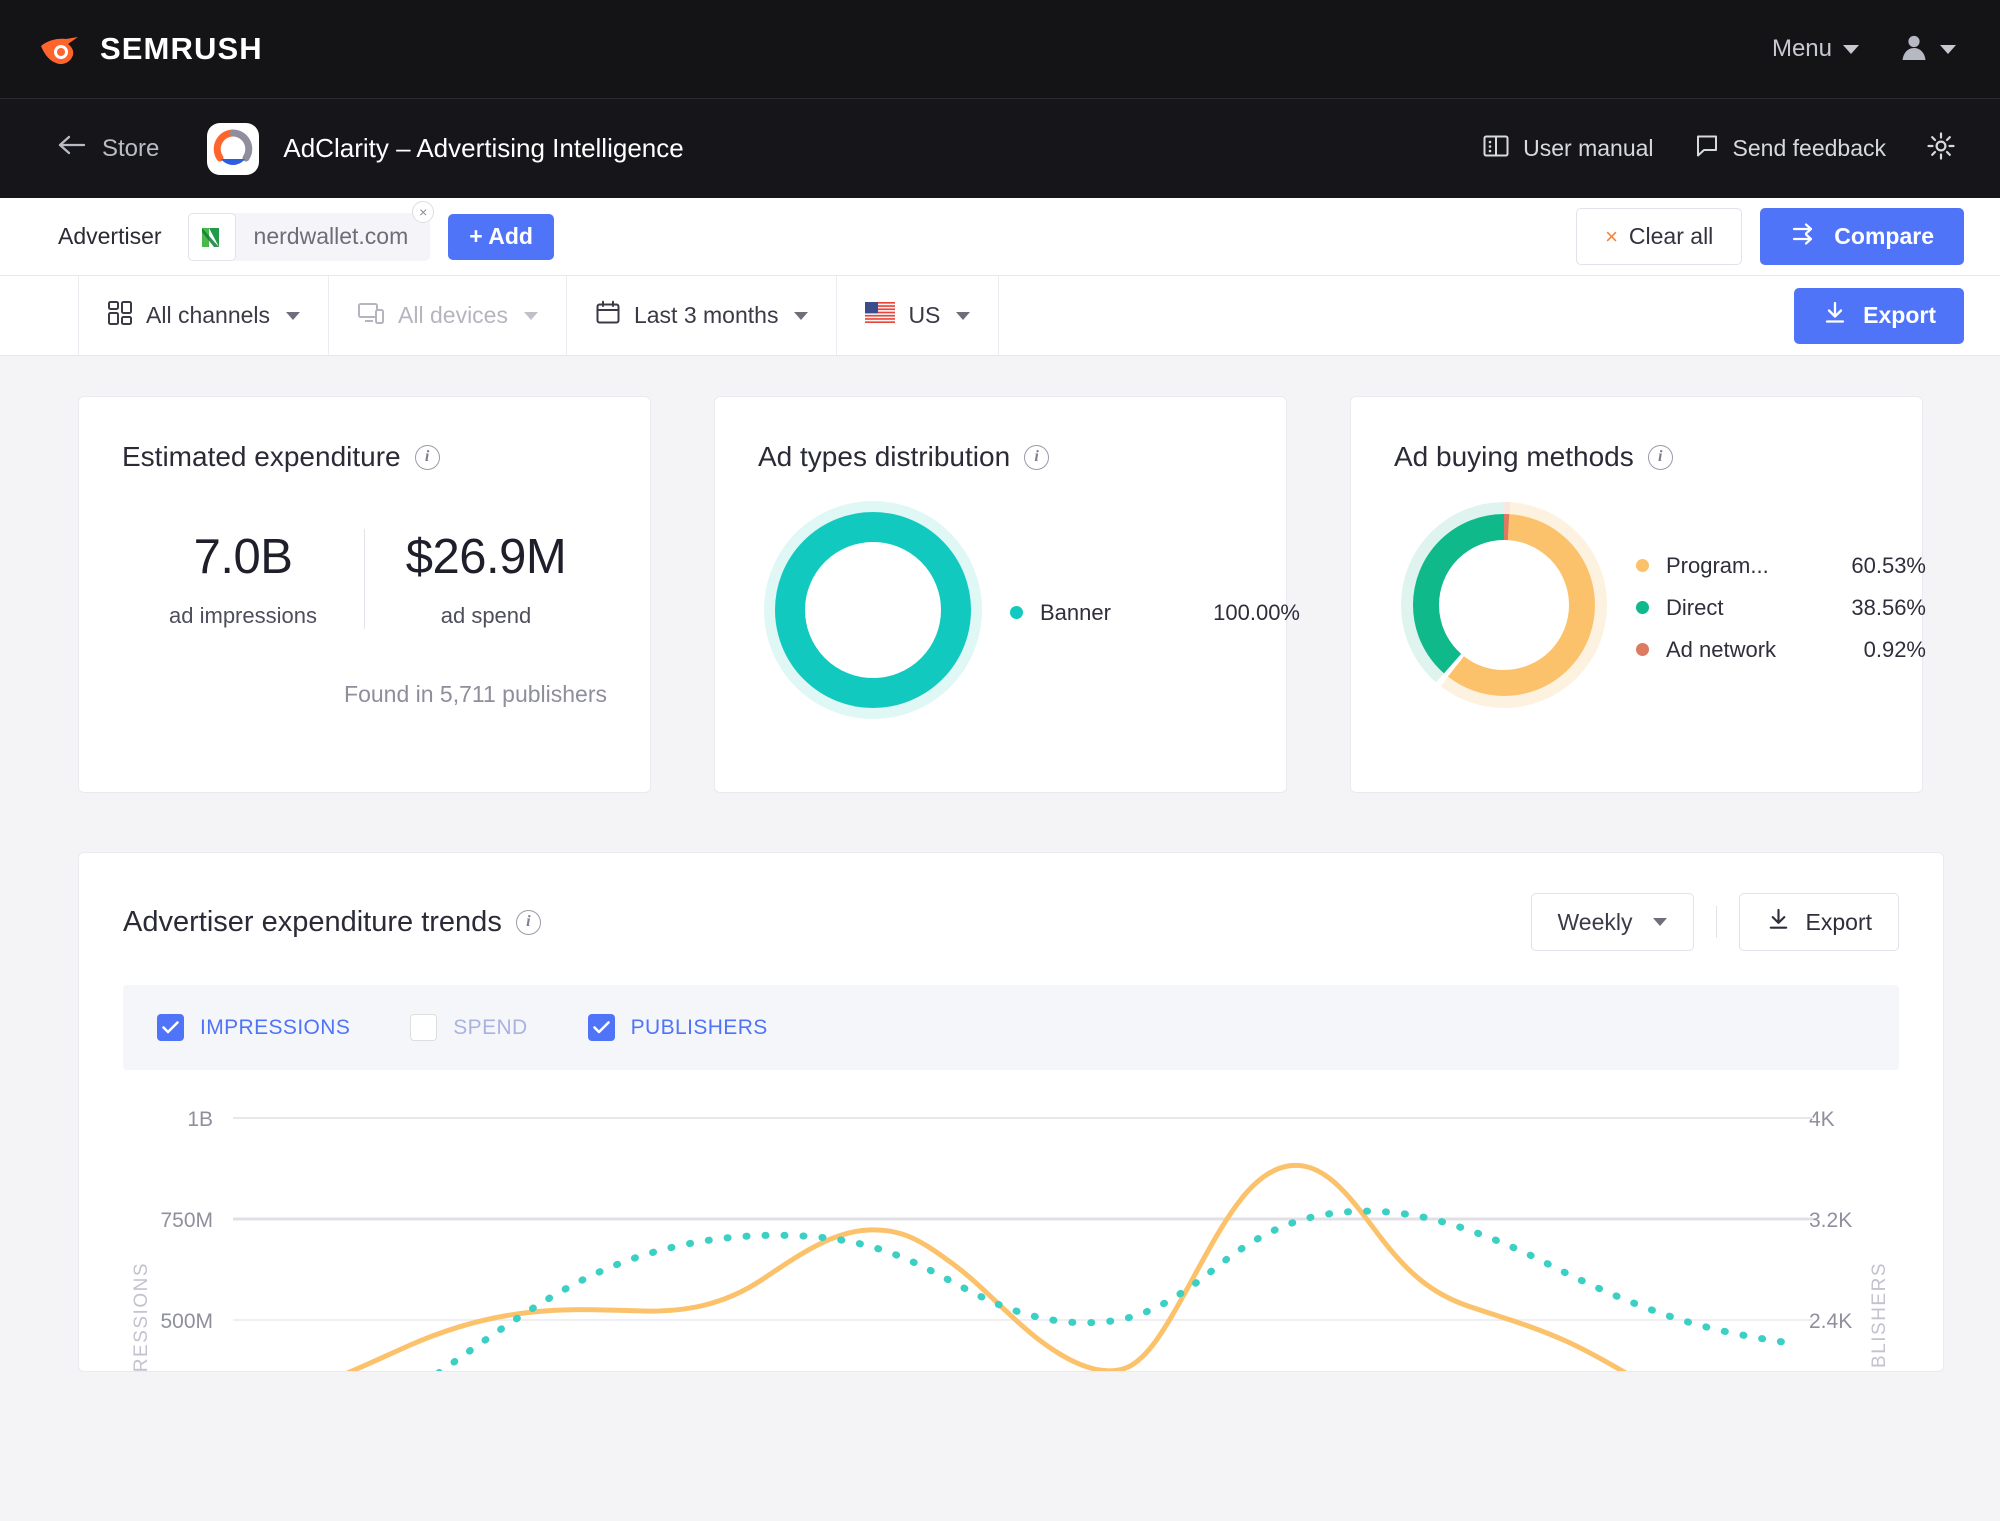  I want to click on filter-date-range-label: Last 3 months, so click(706, 315).